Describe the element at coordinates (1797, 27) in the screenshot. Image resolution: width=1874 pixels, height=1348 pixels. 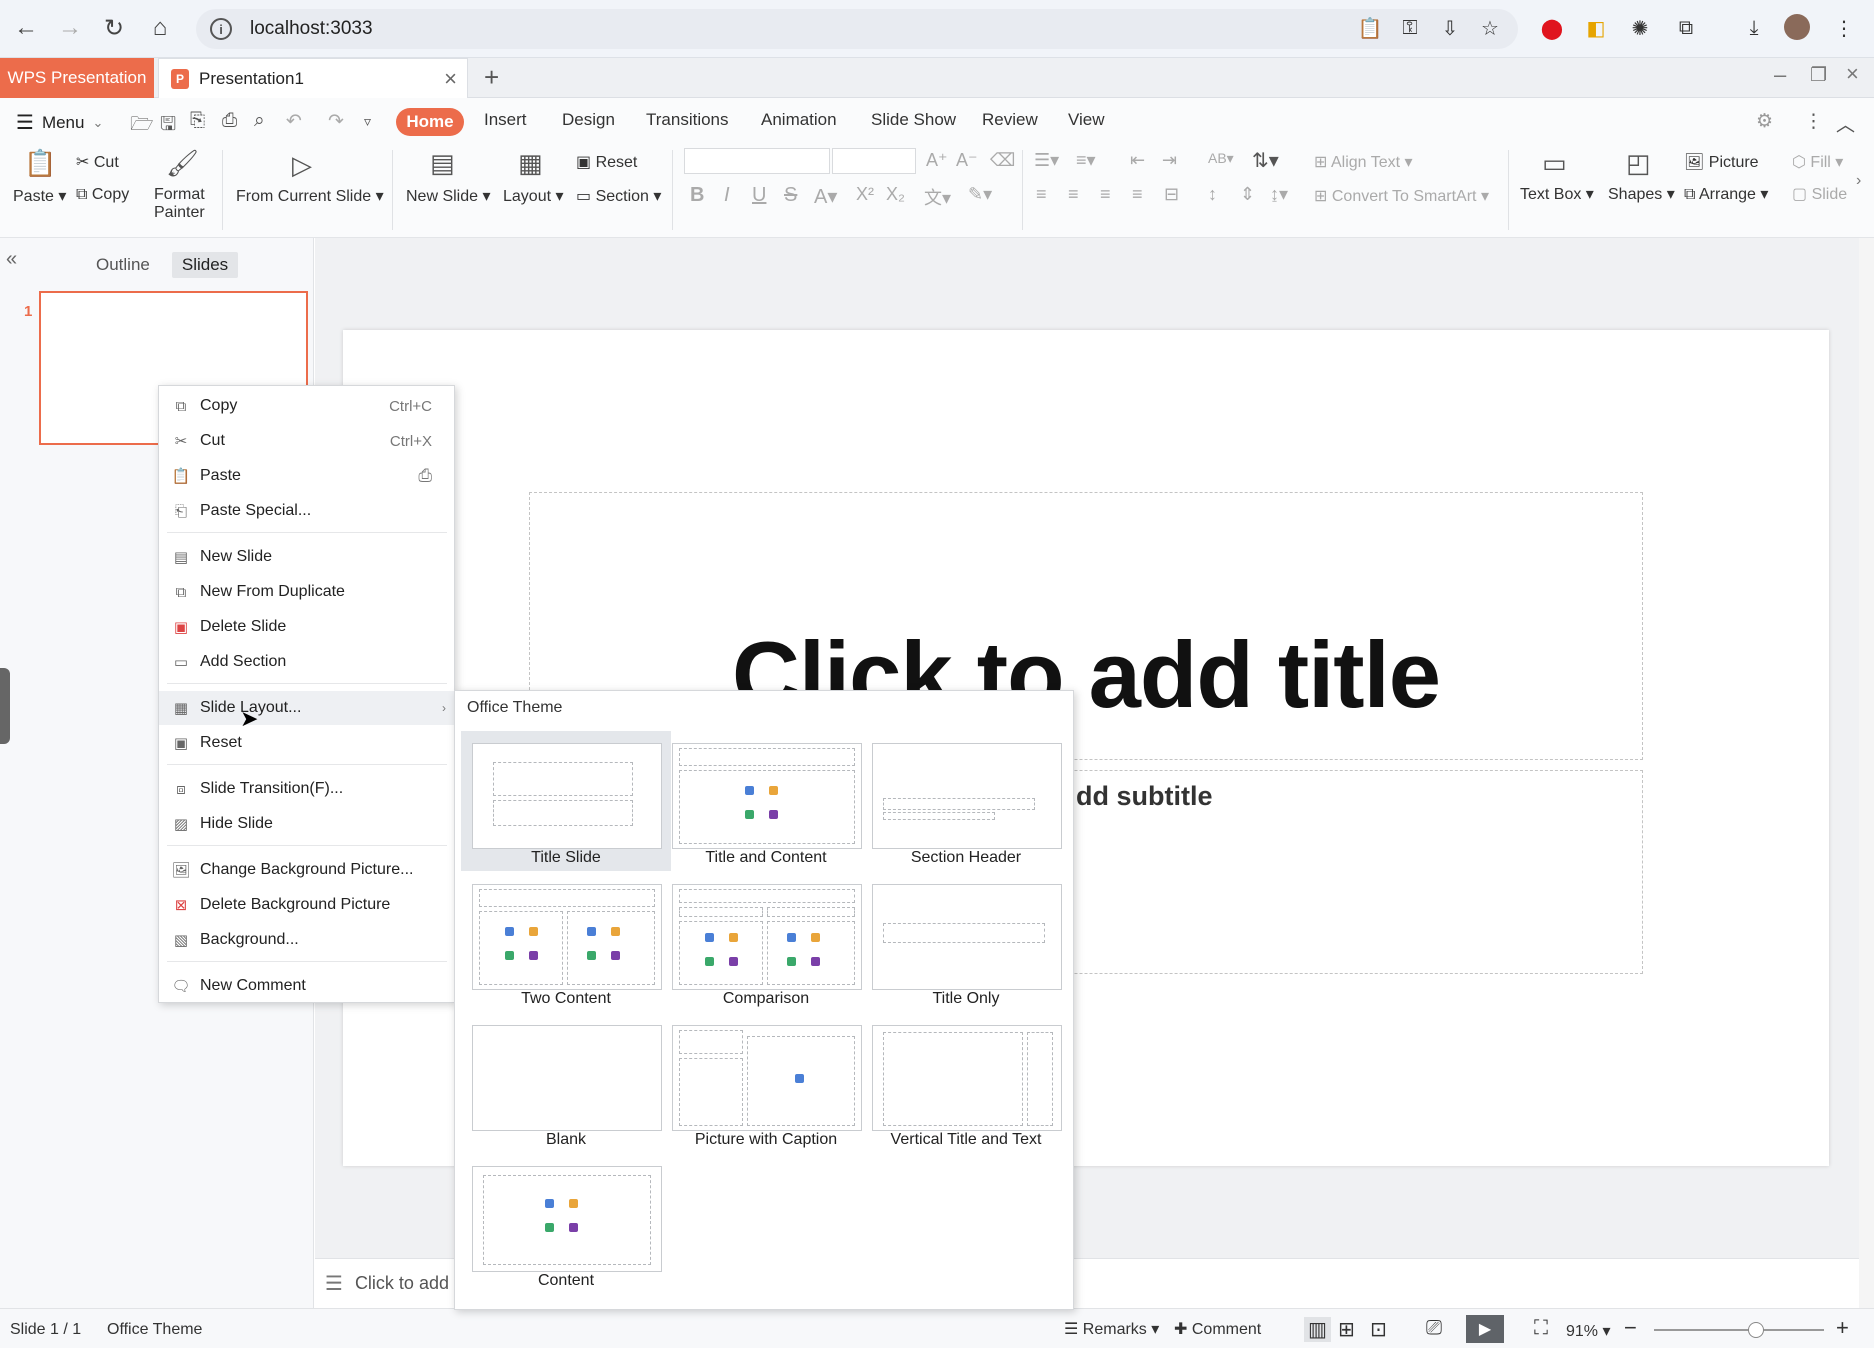
I see `avatar` at that location.